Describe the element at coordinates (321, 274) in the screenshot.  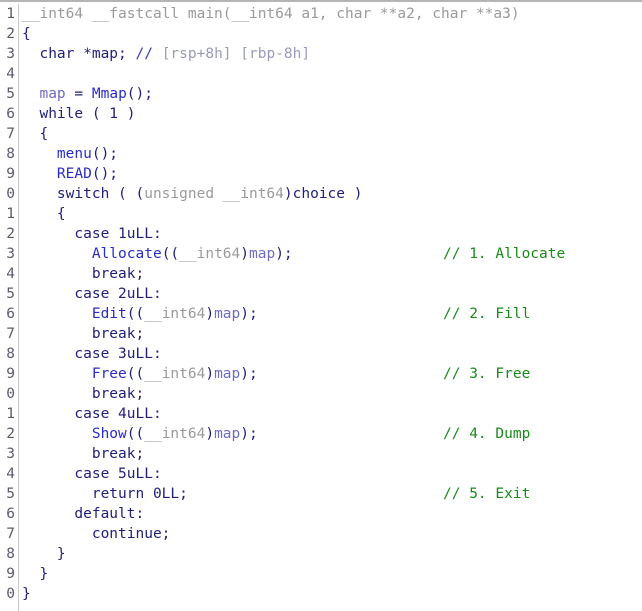
I see `code-line: 4 break;` at that location.